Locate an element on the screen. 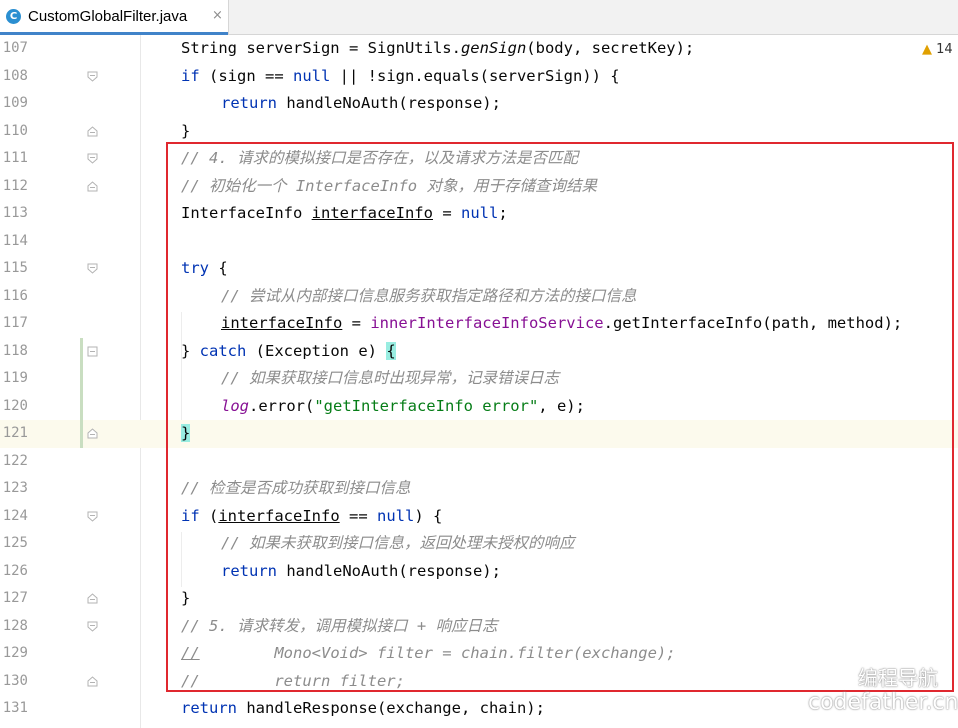 Image resolution: width=958 pixels, height=728 pixels. watermark-cn: 编程导航 is located at coordinates (898, 678).